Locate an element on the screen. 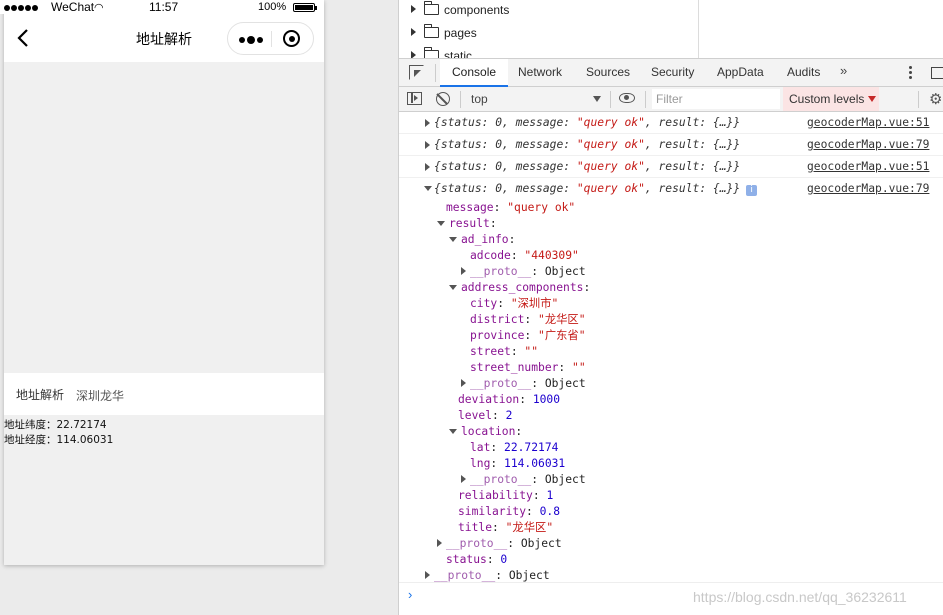 The image size is (943, 615). battery-icon is located at coordinates (305, 7).